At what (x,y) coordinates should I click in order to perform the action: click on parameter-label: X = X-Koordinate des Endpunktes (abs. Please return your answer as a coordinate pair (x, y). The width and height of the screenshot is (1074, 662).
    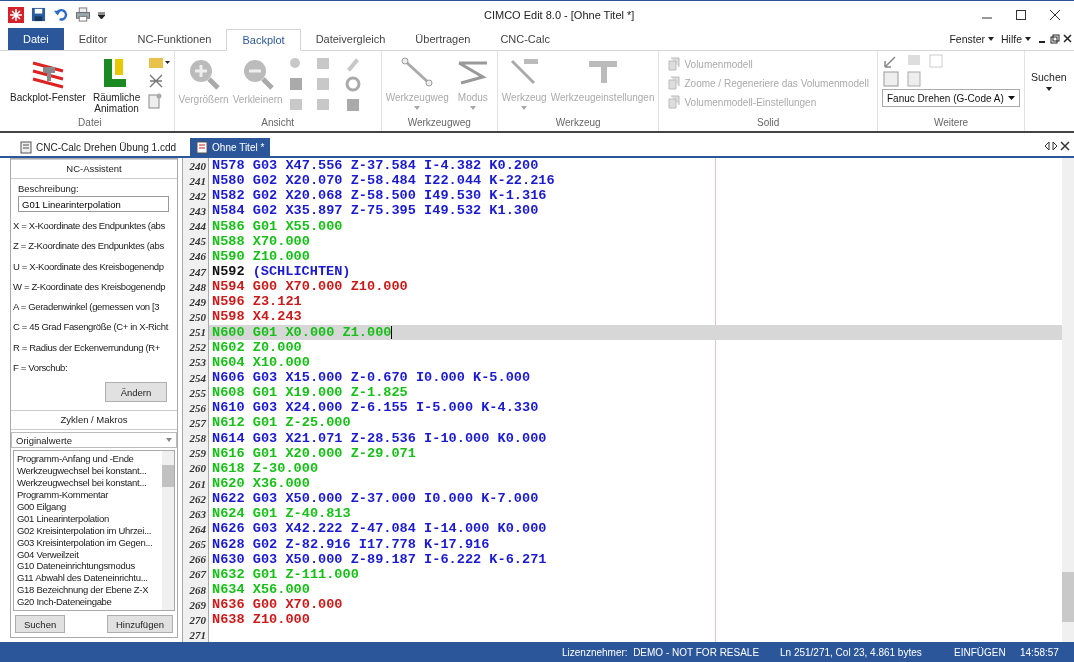
    Looking at the image, I should click on (89, 226).